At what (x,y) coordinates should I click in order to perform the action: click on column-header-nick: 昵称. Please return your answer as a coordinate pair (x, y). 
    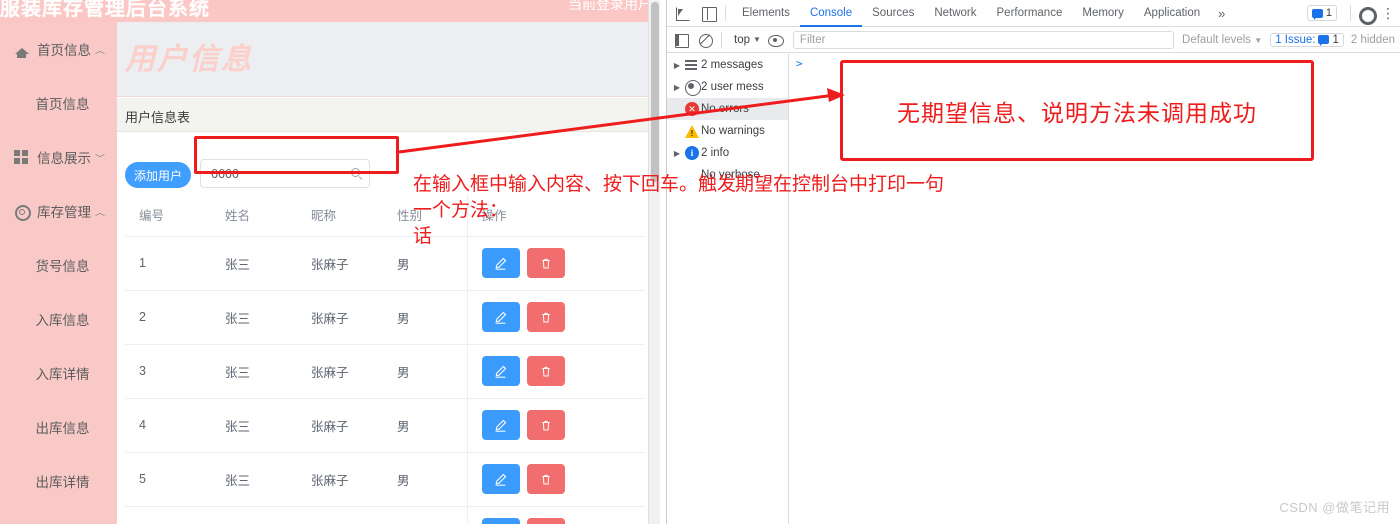
    Looking at the image, I should click on (340, 215).